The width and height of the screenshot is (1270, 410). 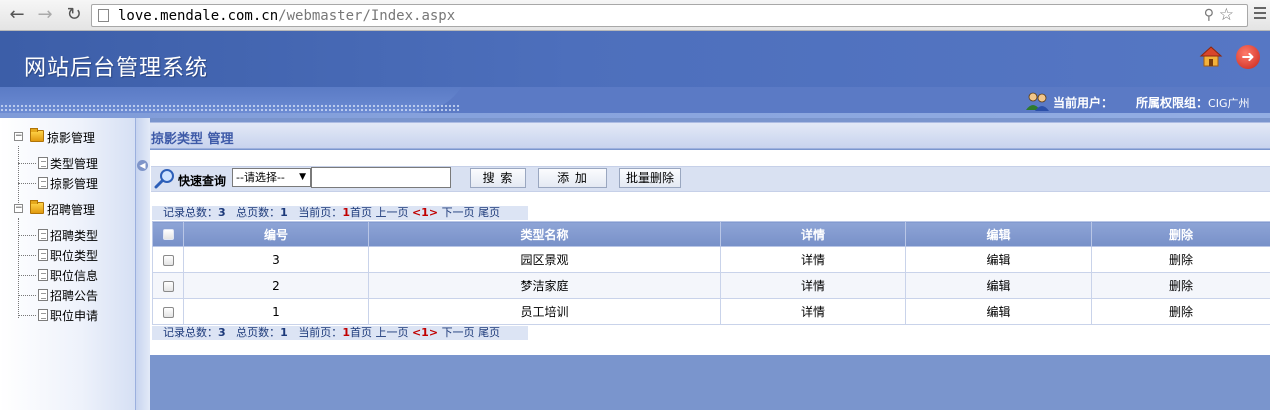 I want to click on select-all-cell, so click(x=168, y=234).